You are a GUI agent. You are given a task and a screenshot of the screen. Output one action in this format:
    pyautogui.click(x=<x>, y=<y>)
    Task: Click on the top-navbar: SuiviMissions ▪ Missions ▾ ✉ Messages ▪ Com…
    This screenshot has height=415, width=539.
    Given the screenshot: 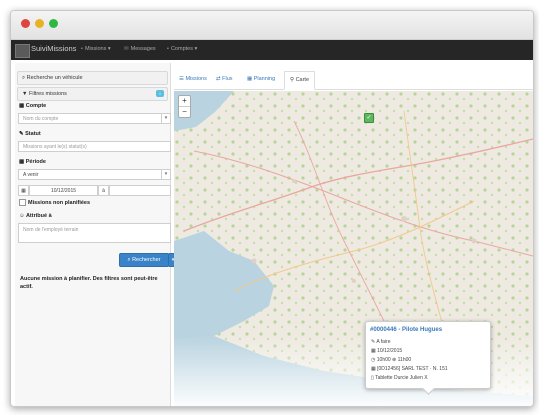 What is the action you would take?
    pyautogui.click(x=272, y=50)
    